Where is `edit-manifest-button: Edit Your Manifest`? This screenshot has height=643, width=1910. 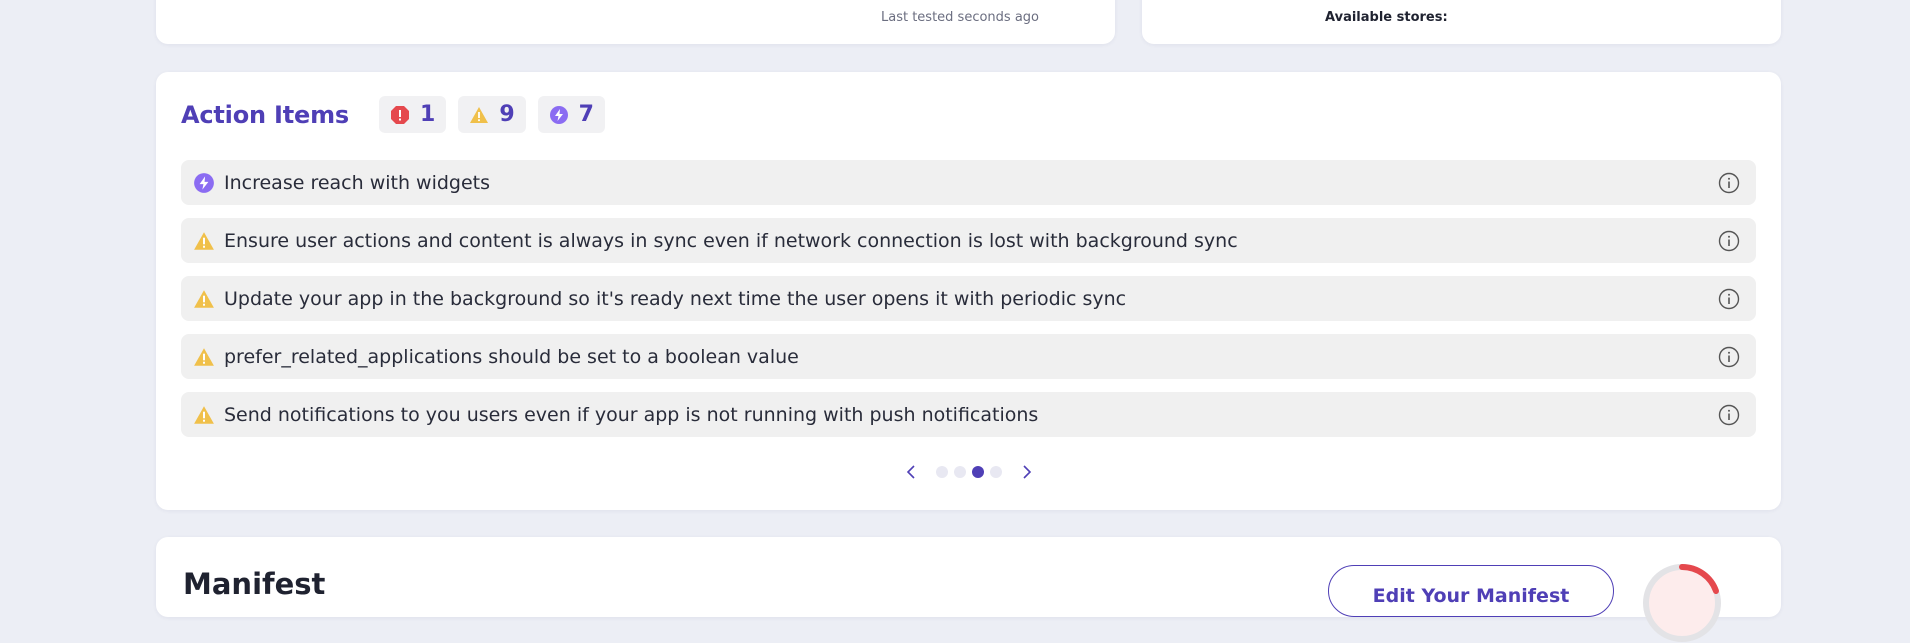
edit-manifest-button: Edit Your Manifest is located at coordinates (1471, 591).